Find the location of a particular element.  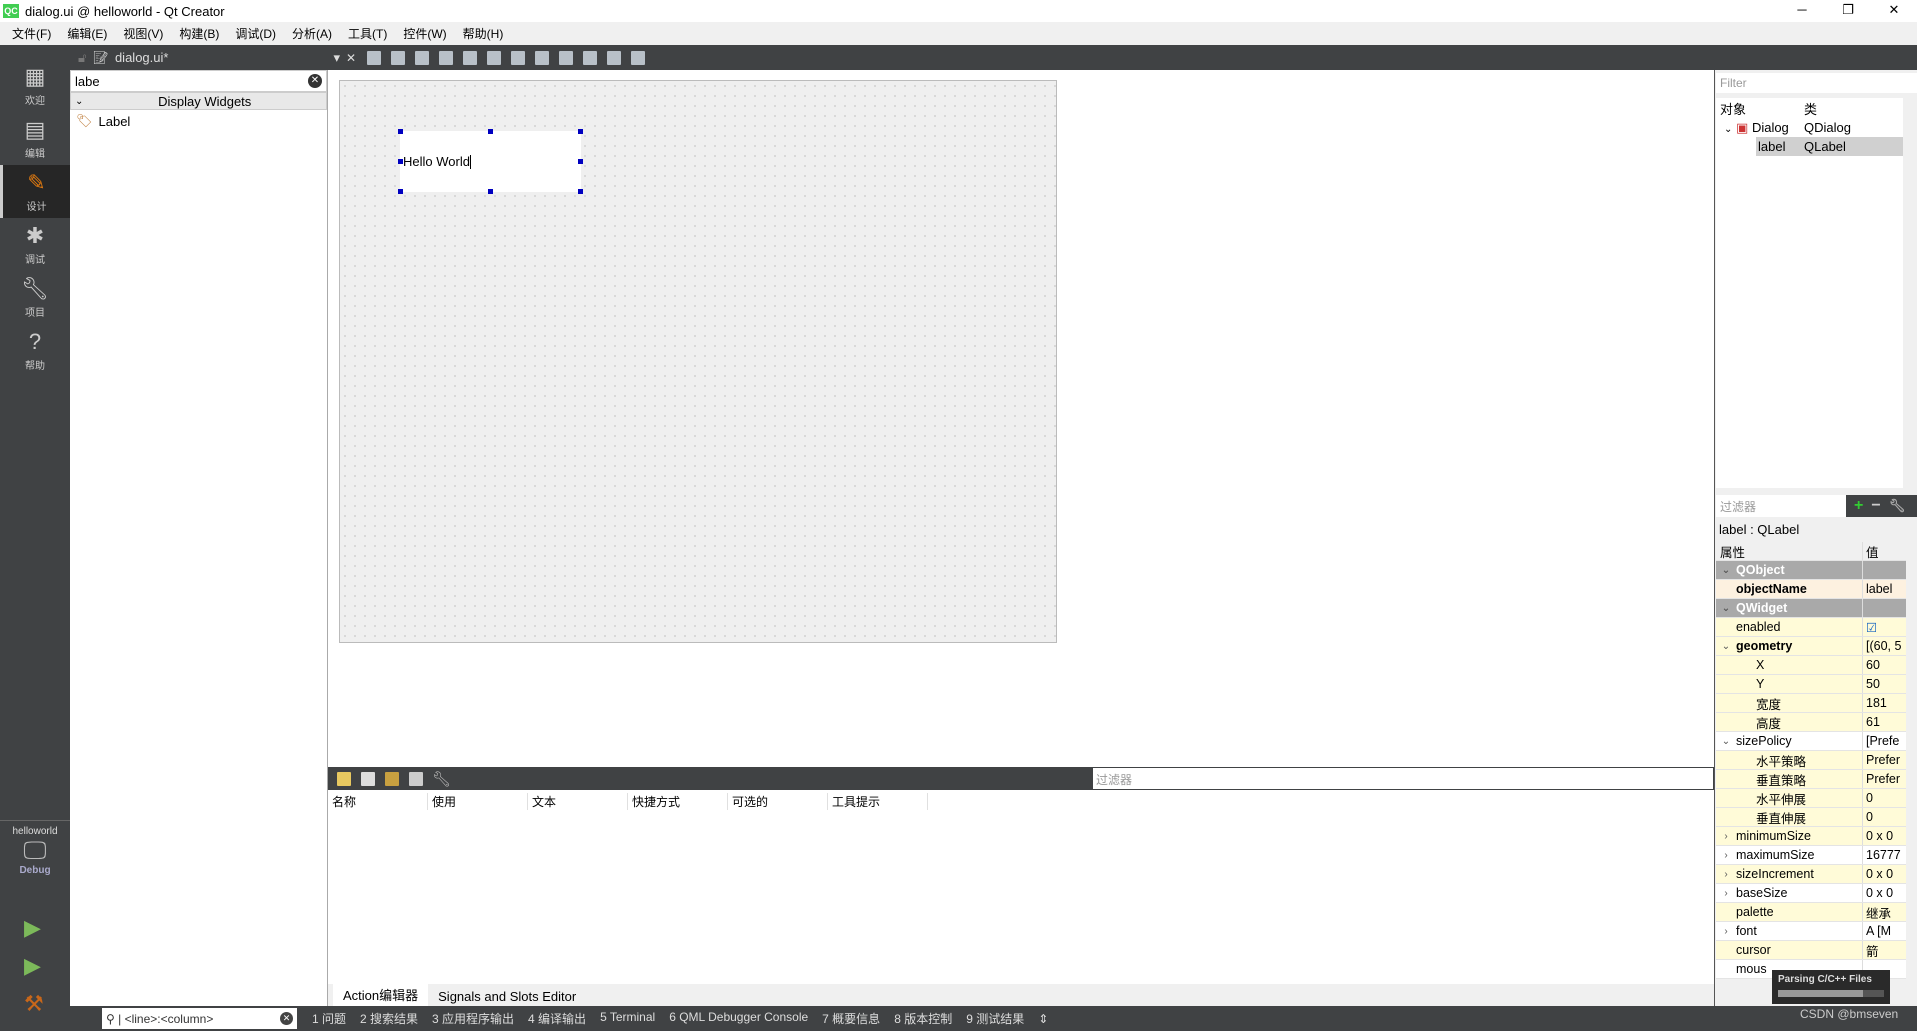

object-filter-input: Filter is located at coordinates (1816, 83).